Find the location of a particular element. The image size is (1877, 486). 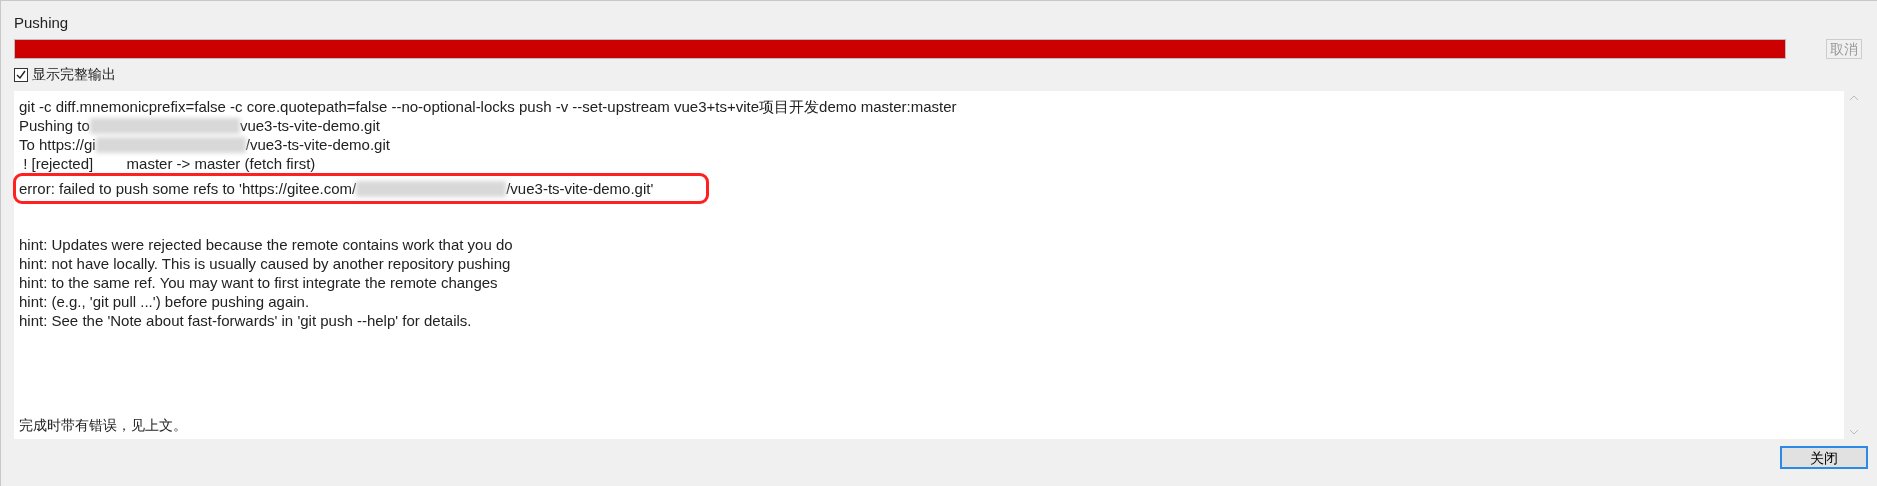

hint-line: hint: to the same ref. You may want to first integrate the remote changes is located at coordinates (259, 282).